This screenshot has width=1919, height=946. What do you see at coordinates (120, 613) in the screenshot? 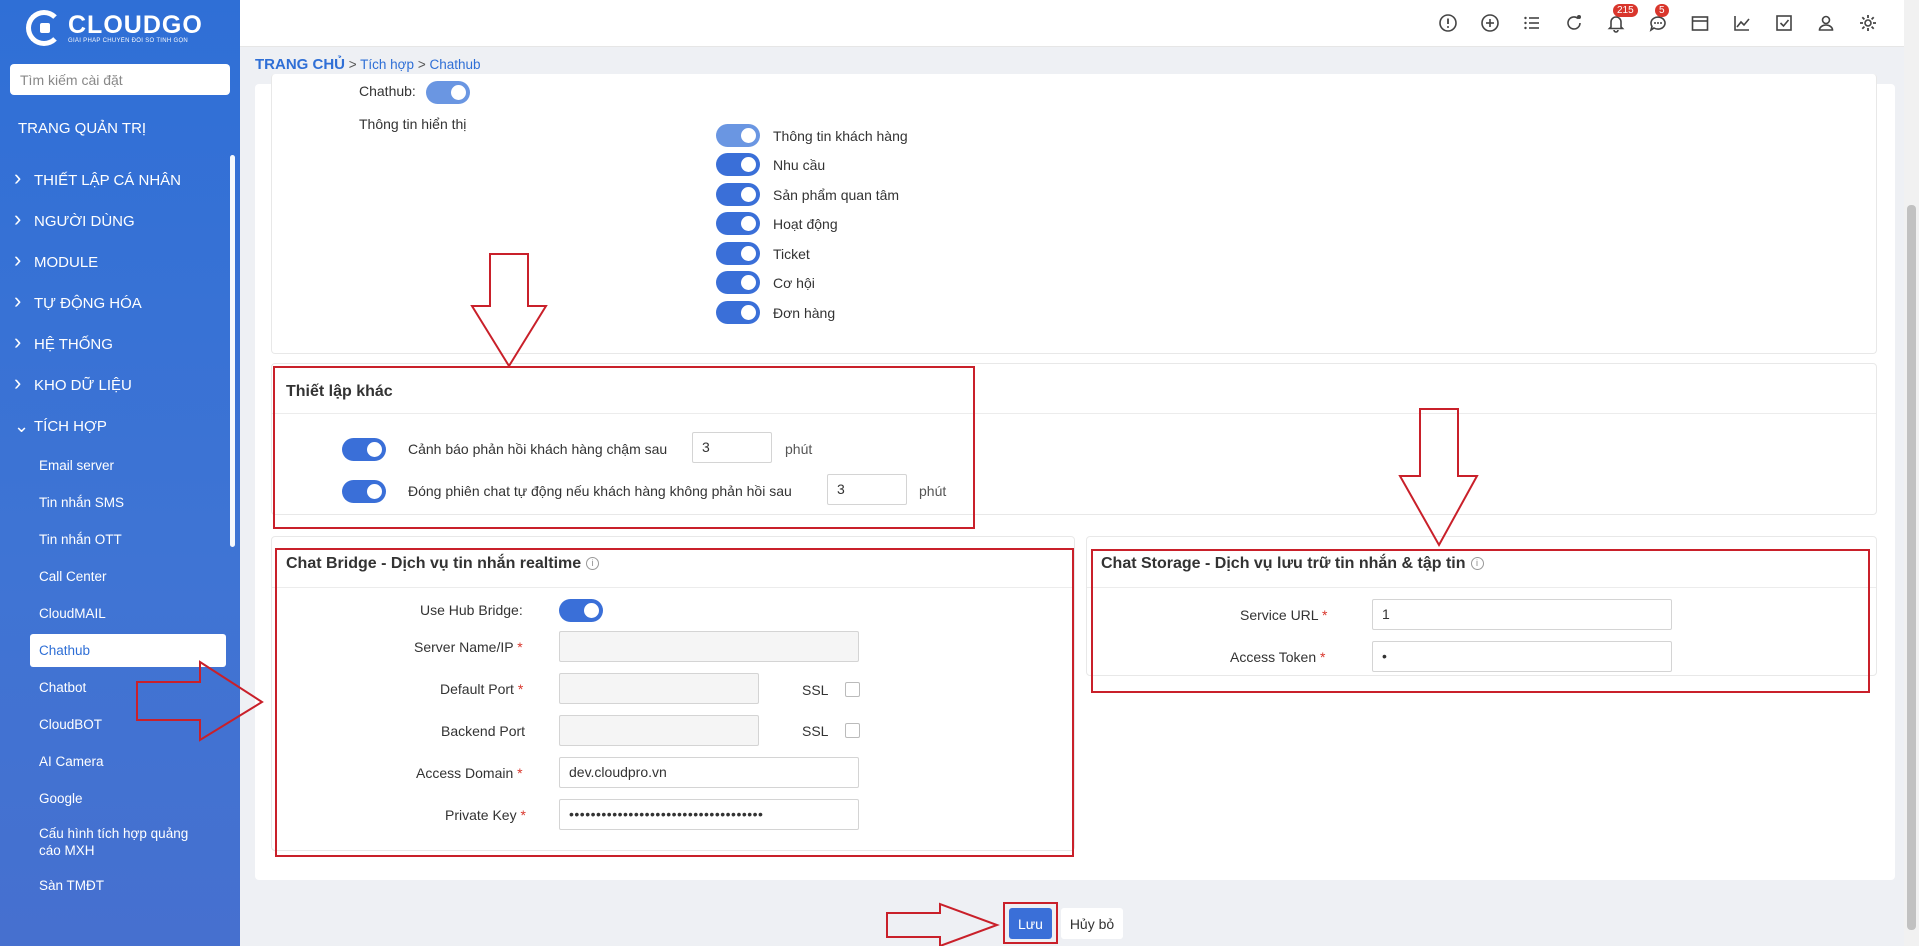
I see `sidebar-subitem-cloudmail: CloudMAIL` at bounding box center [120, 613].